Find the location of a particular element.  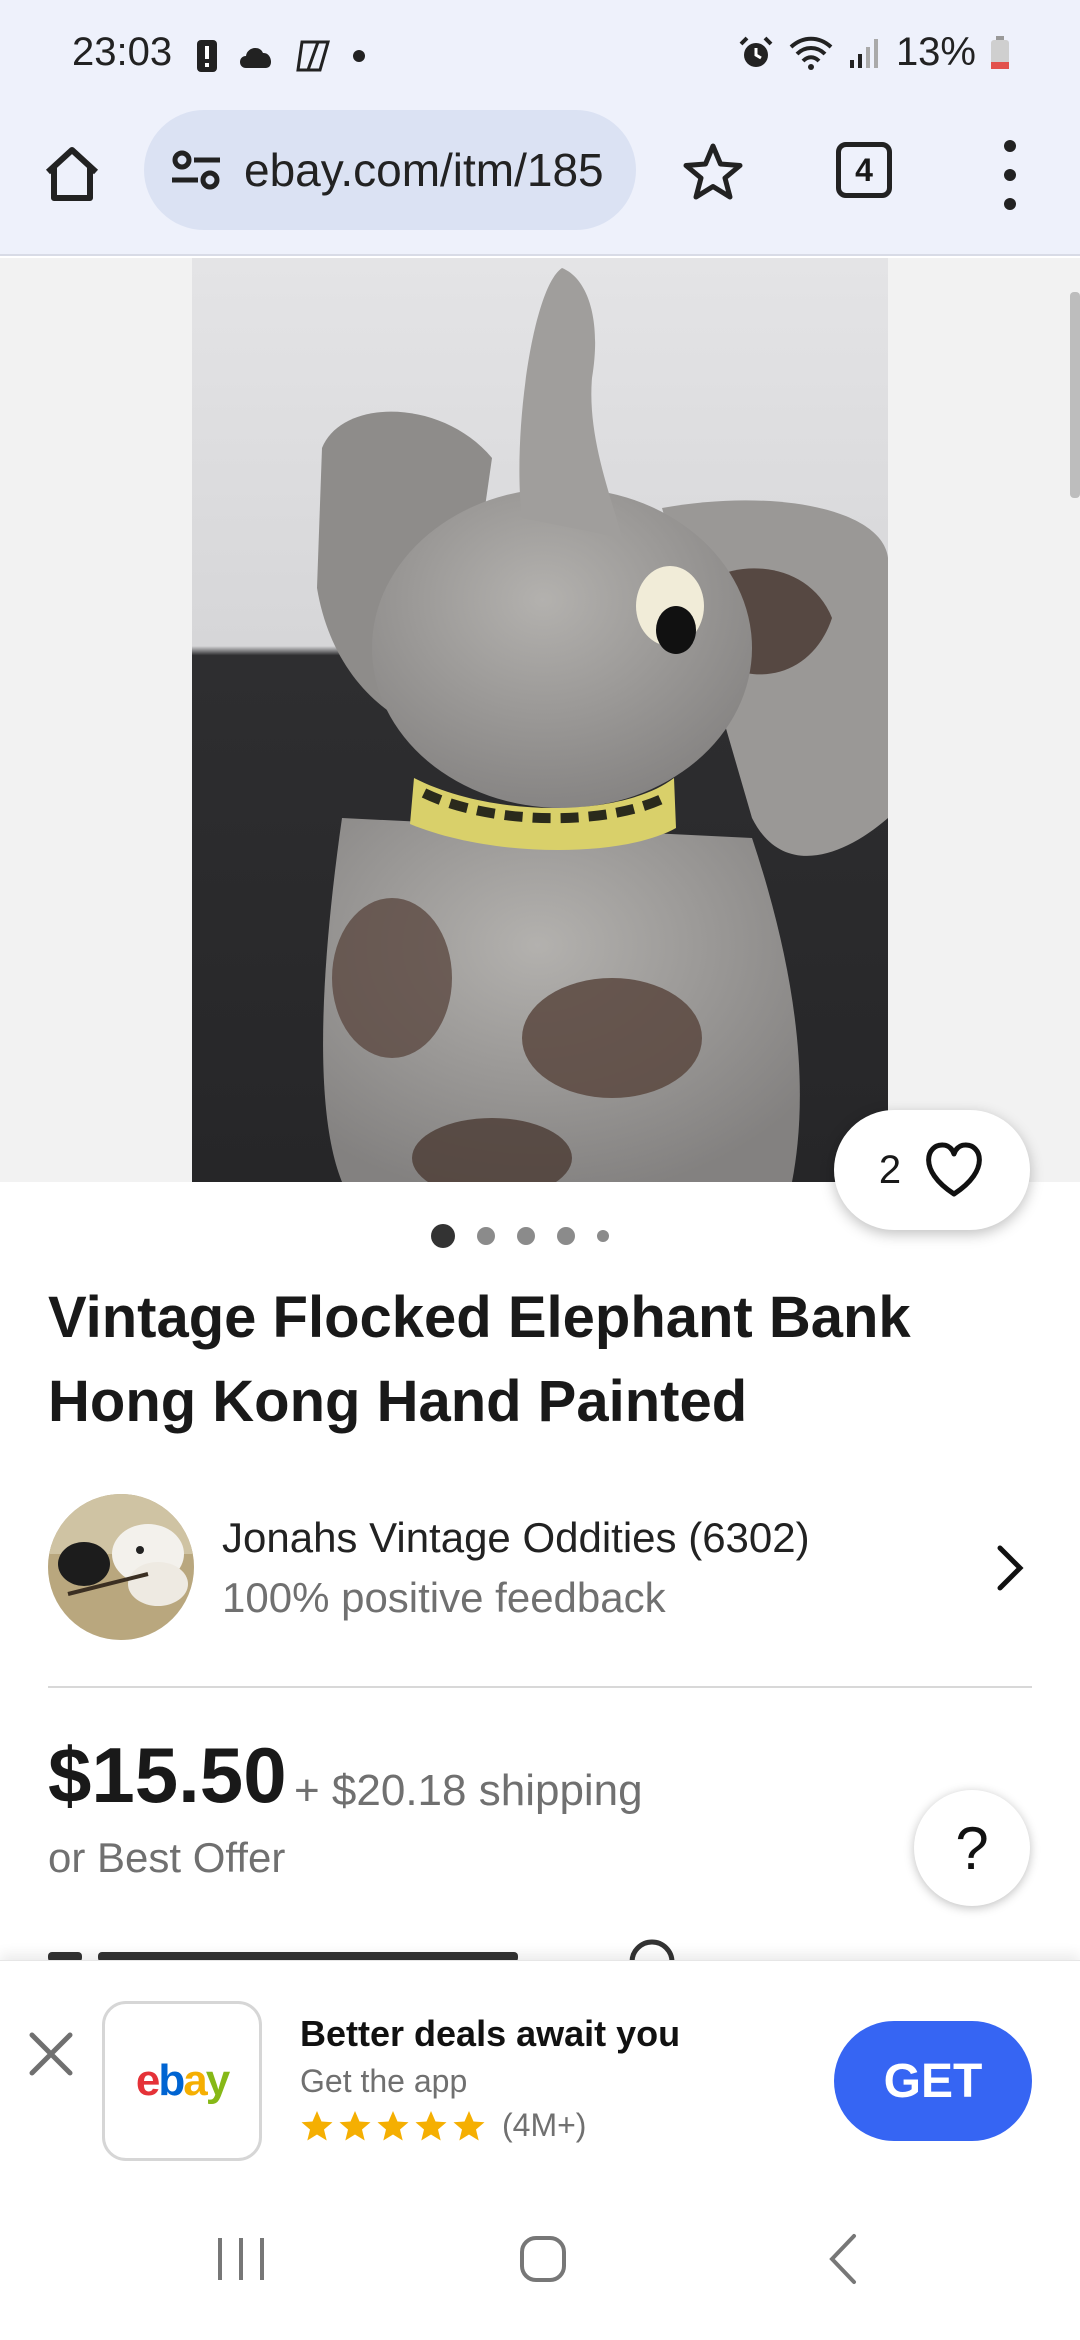

app-rating: (4M+) is located at coordinates (443, 2125).